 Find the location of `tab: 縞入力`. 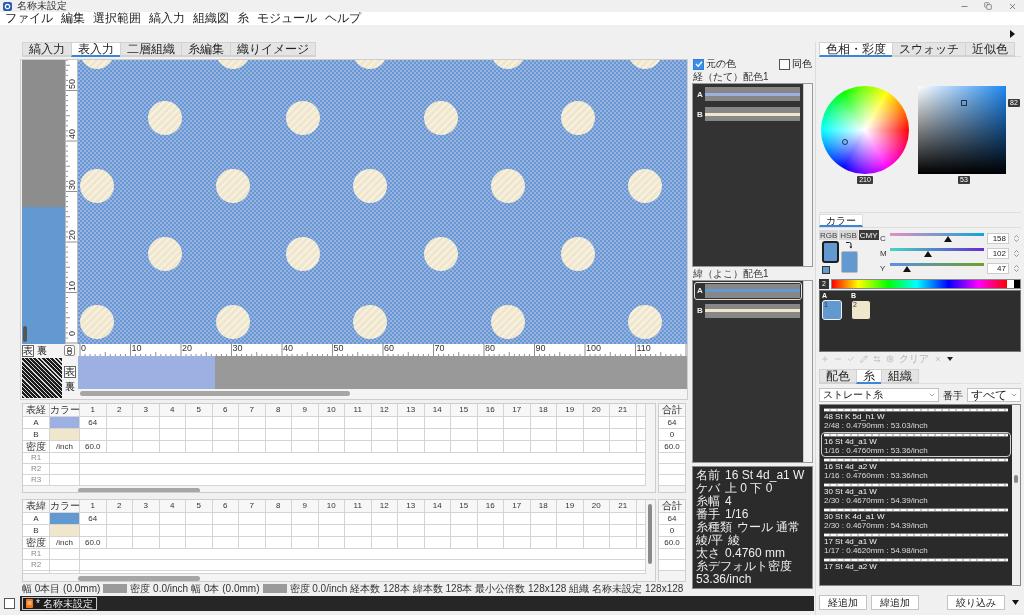

tab: 縞入力 is located at coordinates (47, 49).